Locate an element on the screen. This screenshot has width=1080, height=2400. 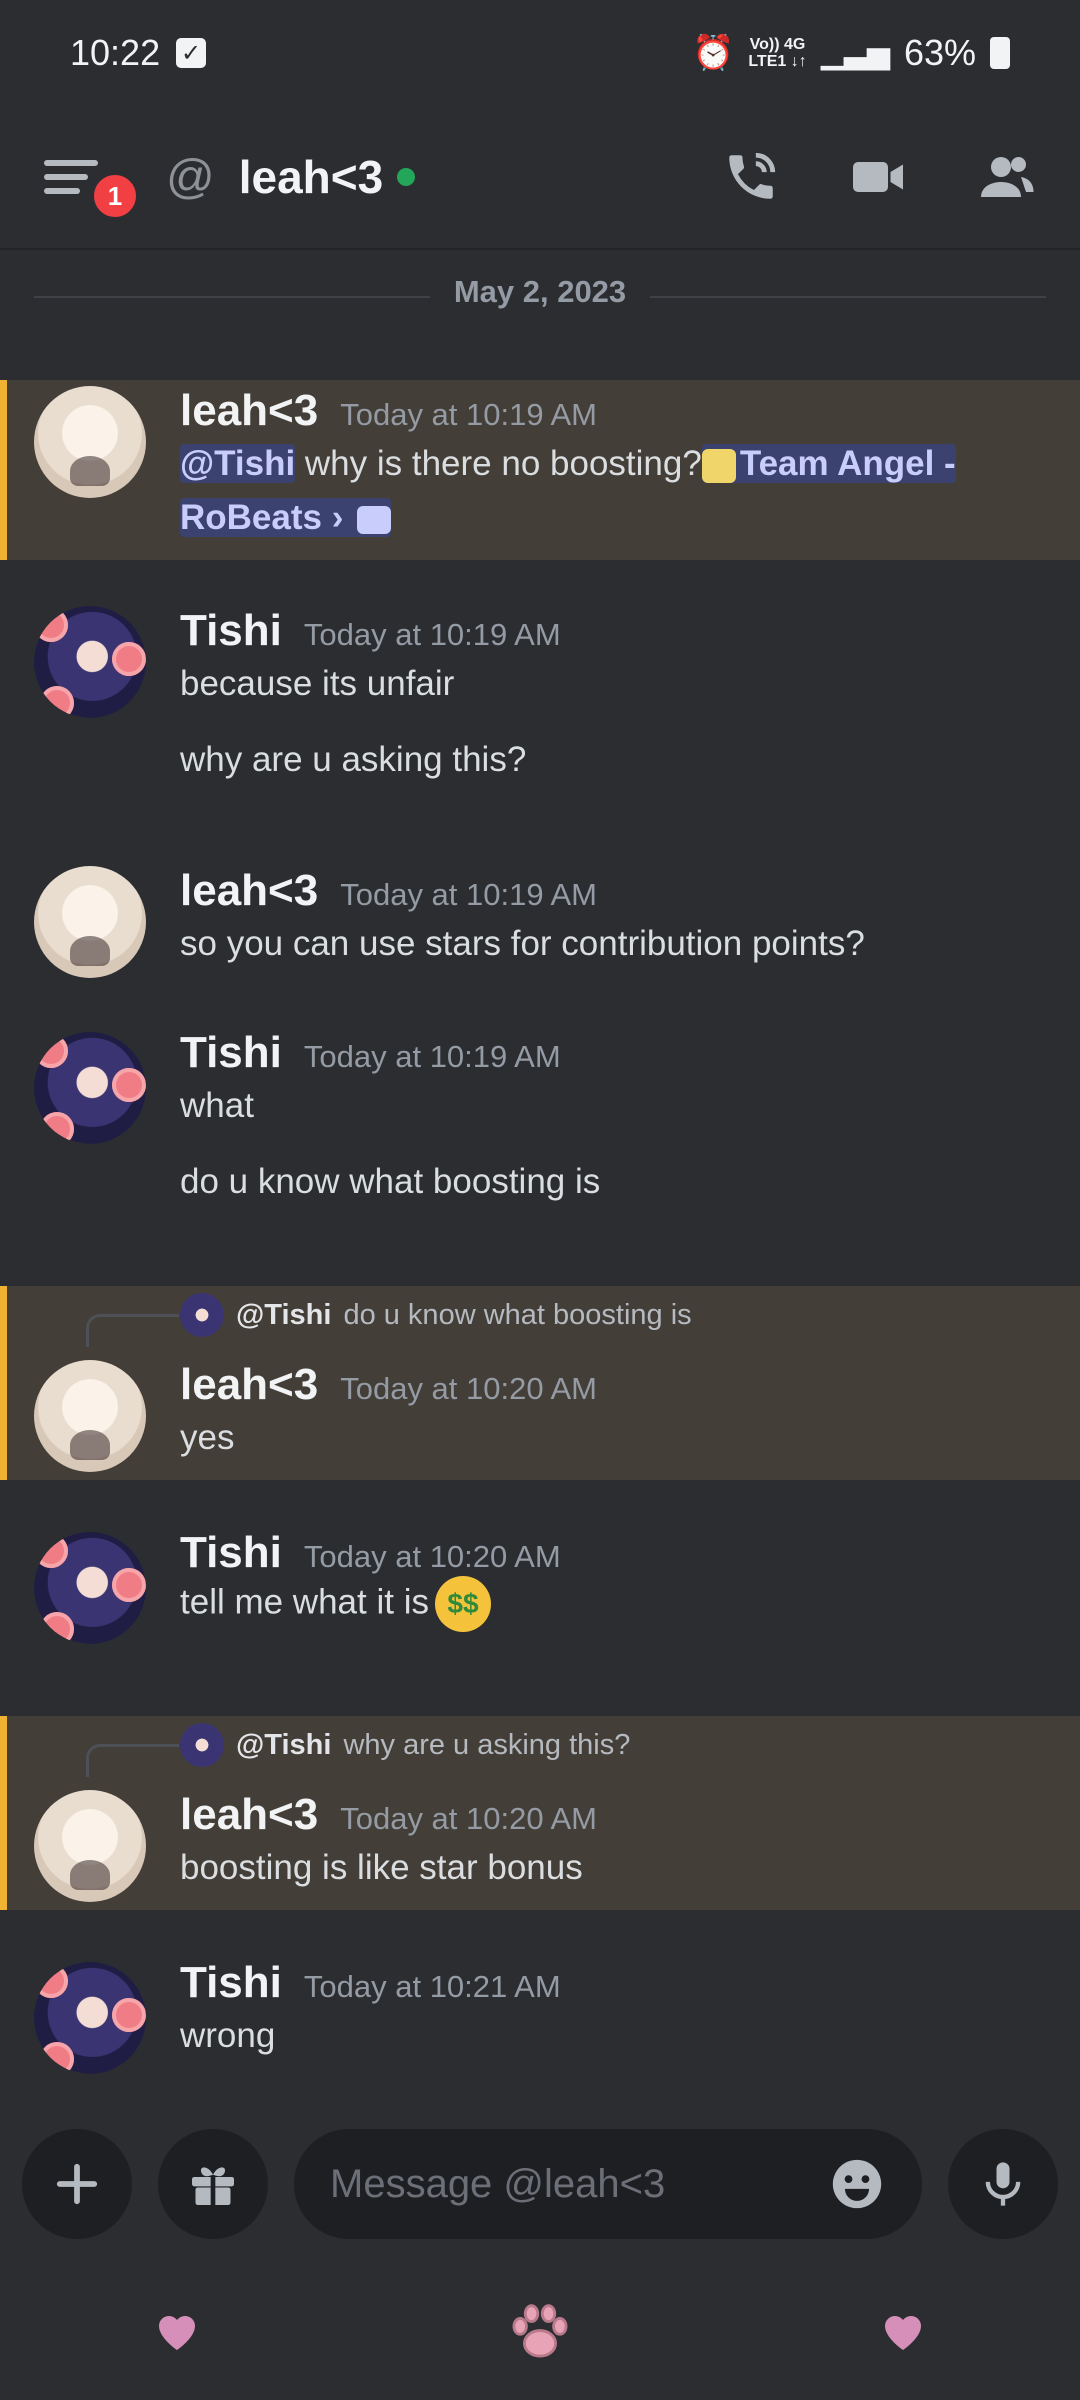
channel-link-label-2: RoBeats is located at coordinates (251, 517).